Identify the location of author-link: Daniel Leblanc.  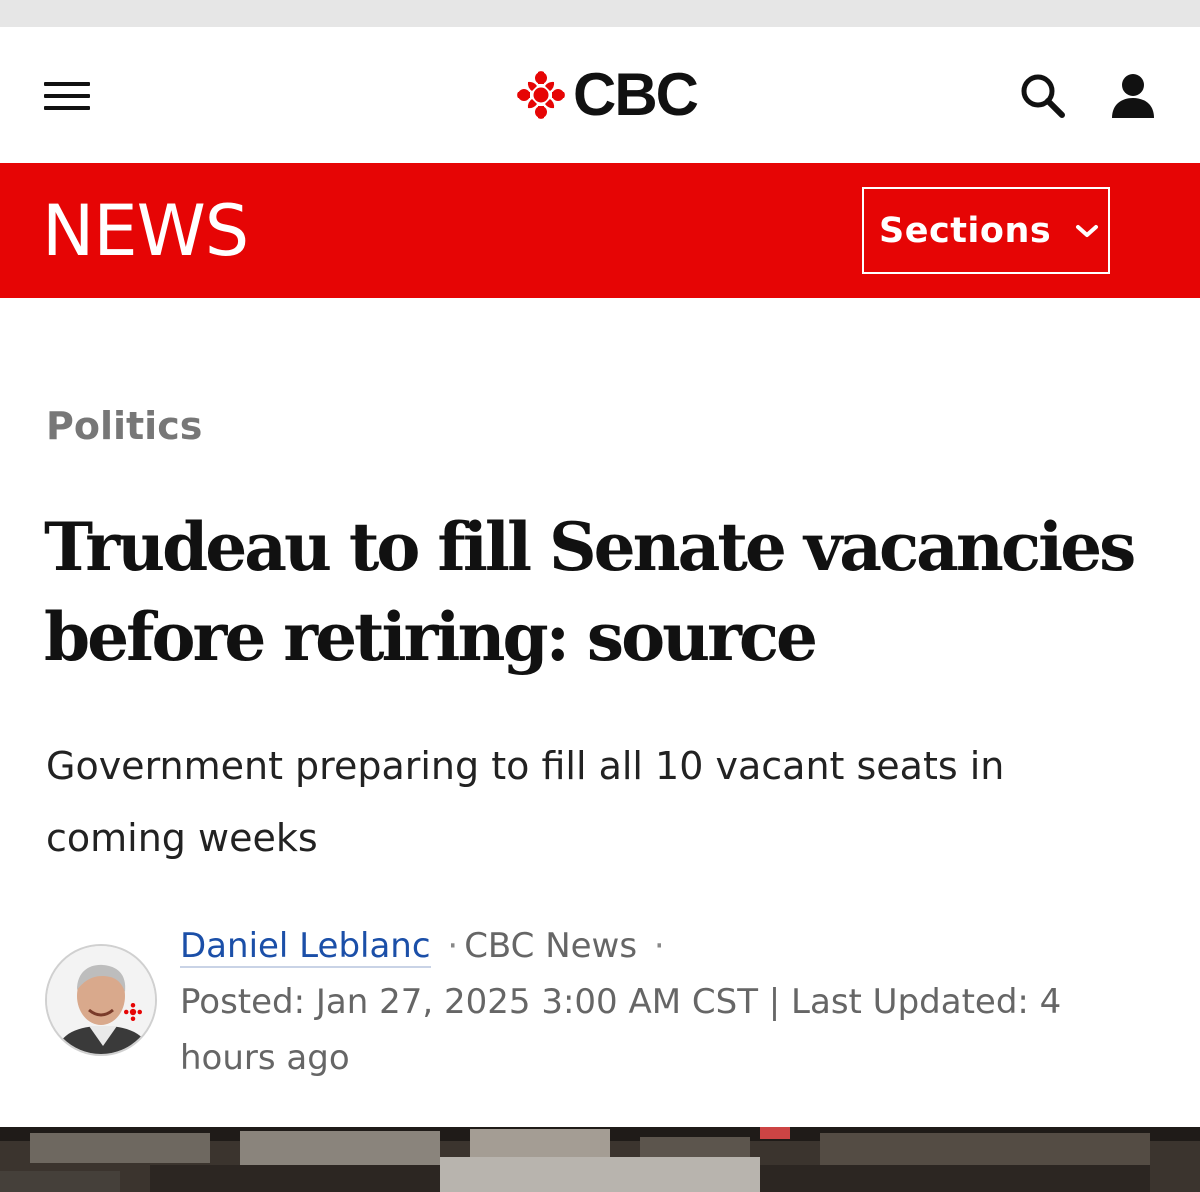
(305, 947).